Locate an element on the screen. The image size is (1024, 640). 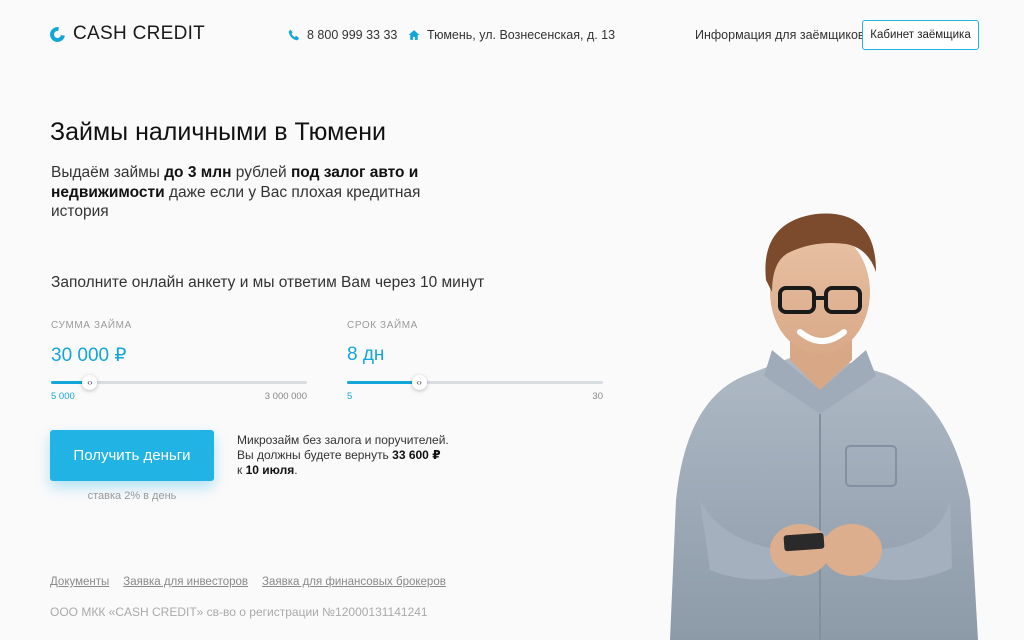
term-slider-block: Срок займа 8 дн ‹› 5 30 is located at coordinates (475, 361).